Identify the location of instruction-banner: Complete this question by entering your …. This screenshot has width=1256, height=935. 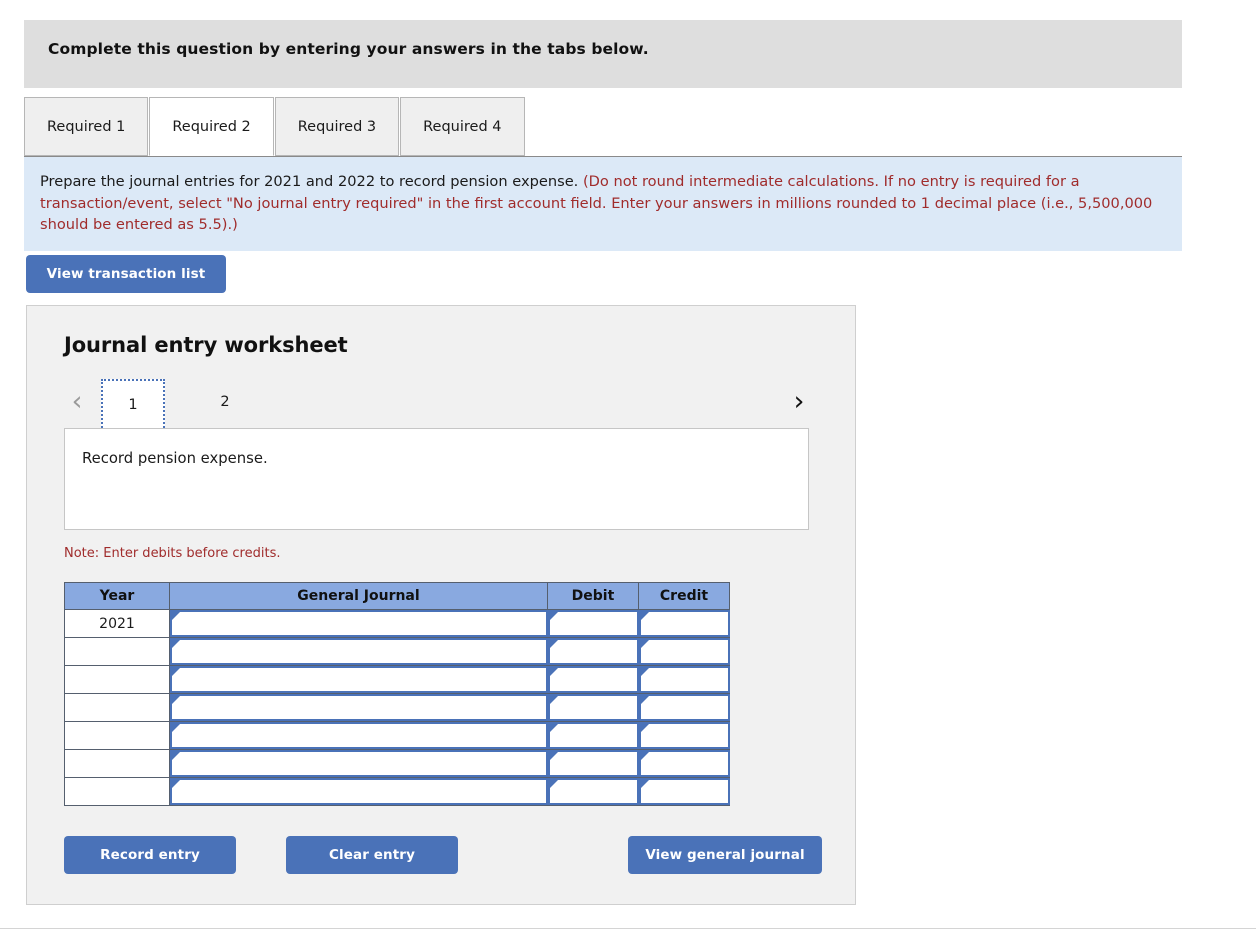
(603, 54).